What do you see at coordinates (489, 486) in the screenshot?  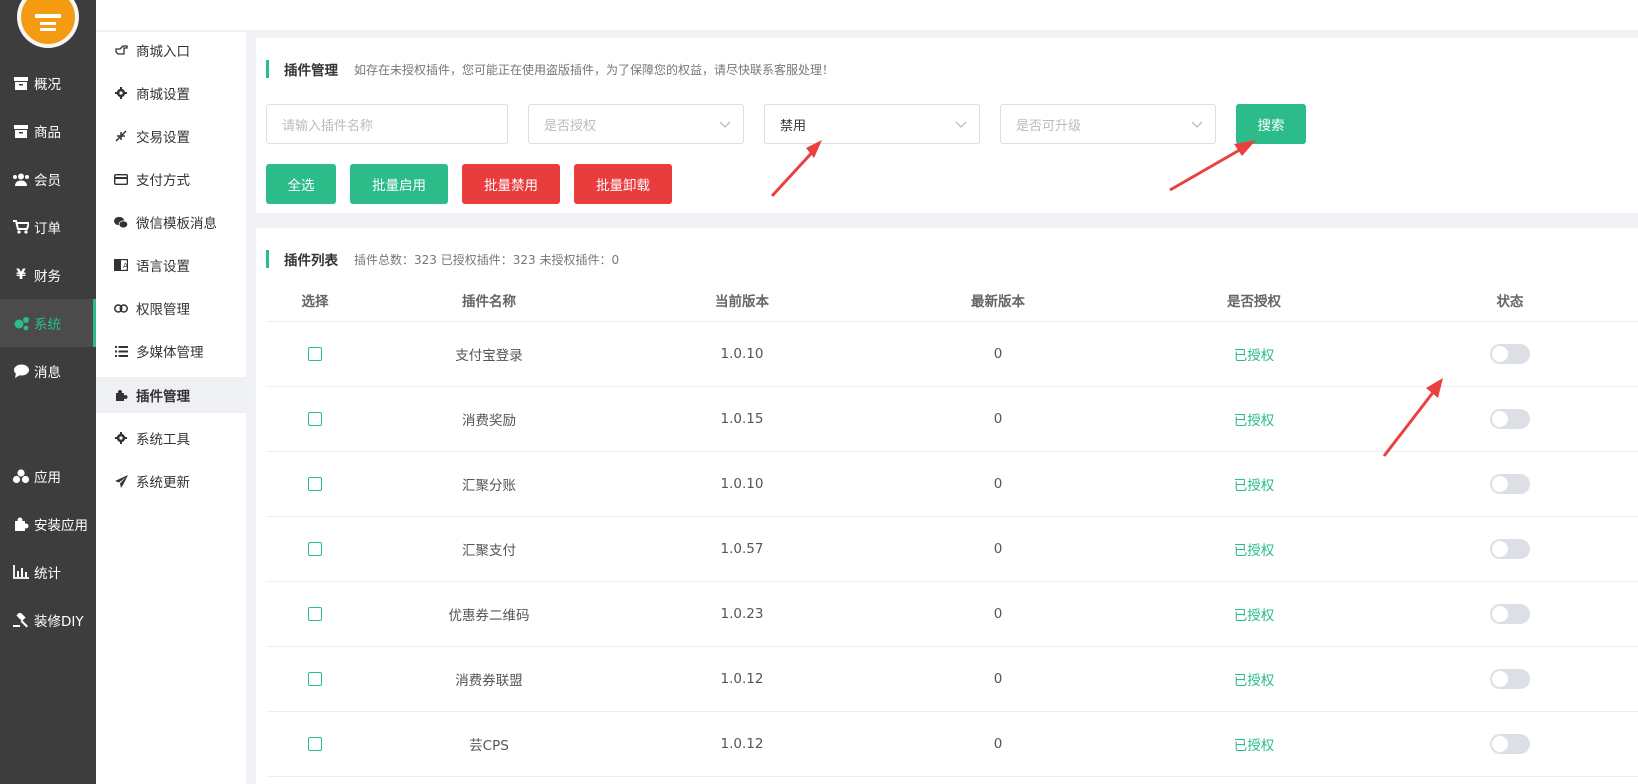 I see `plugin-name: 汇聚分账` at bounding box center [489, 486].